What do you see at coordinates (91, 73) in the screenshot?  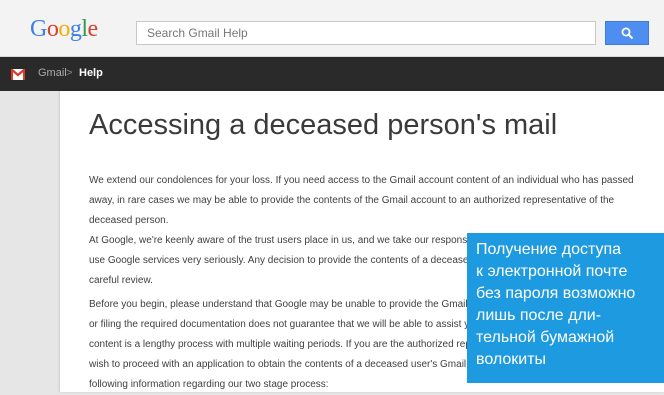 I see `breadcrumb-help: Help` at bounding box center [91, 73].